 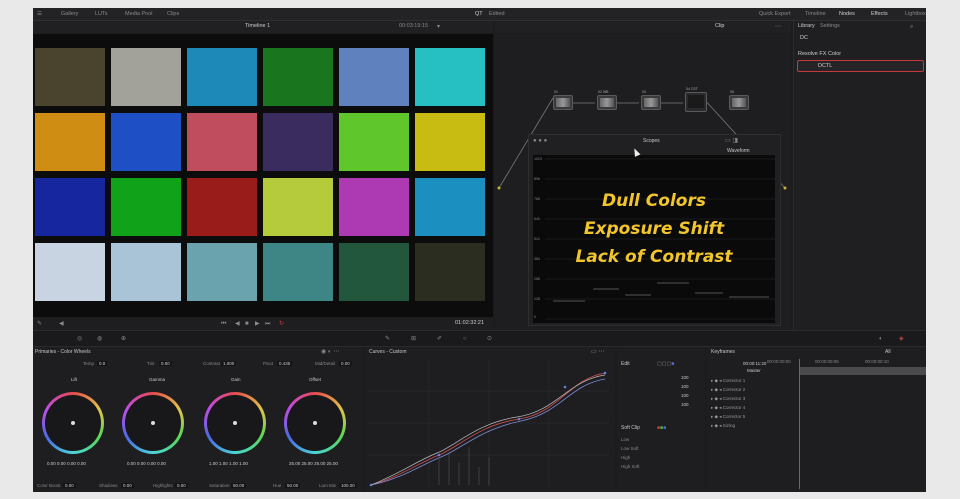 What do you see at coordinates (345, 363) in the screenshot?
I see `mid-detail-field: 0.00` at bounding box center [345, 363].